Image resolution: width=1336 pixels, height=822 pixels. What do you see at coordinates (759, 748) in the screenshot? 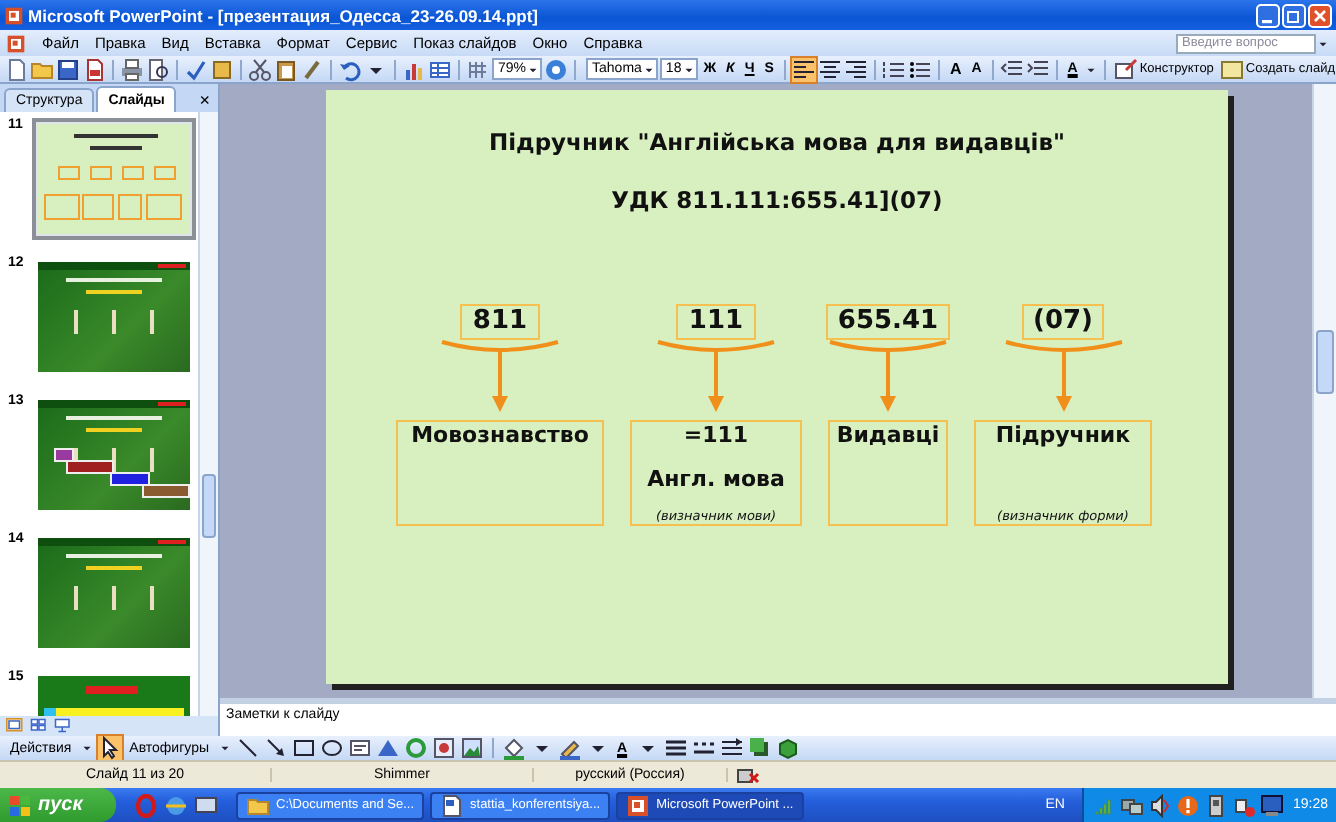
I see `shadow-icon` at bounding box center [759, 748].